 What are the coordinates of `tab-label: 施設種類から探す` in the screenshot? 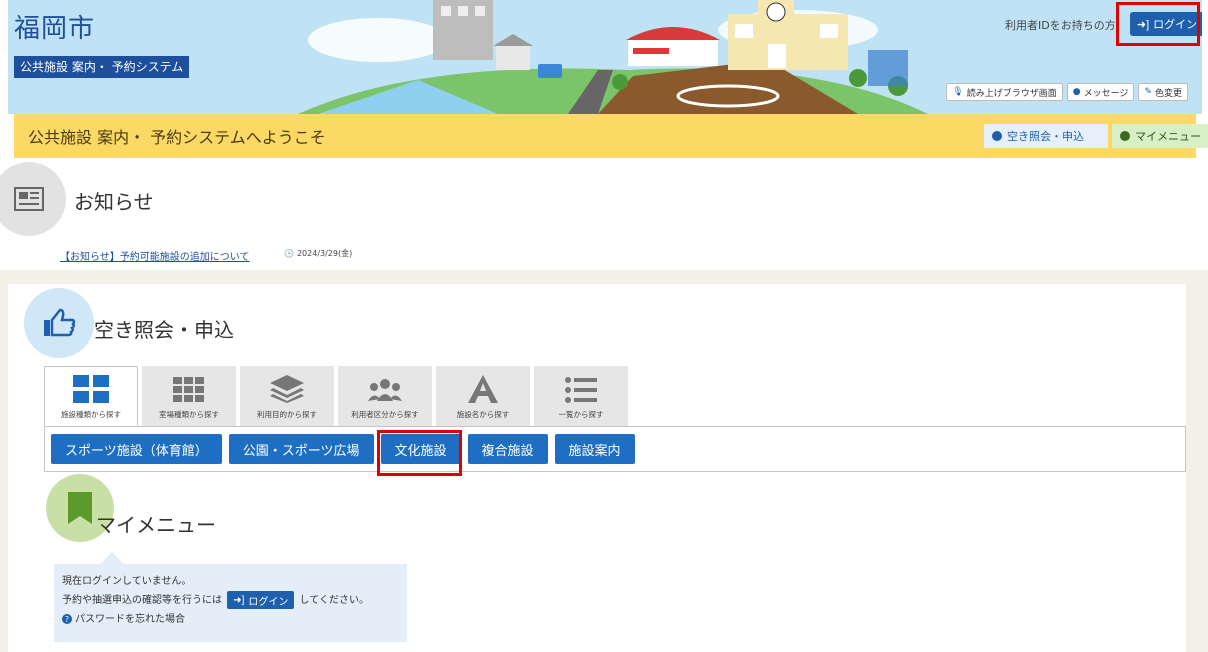 It's located at (91, 414).